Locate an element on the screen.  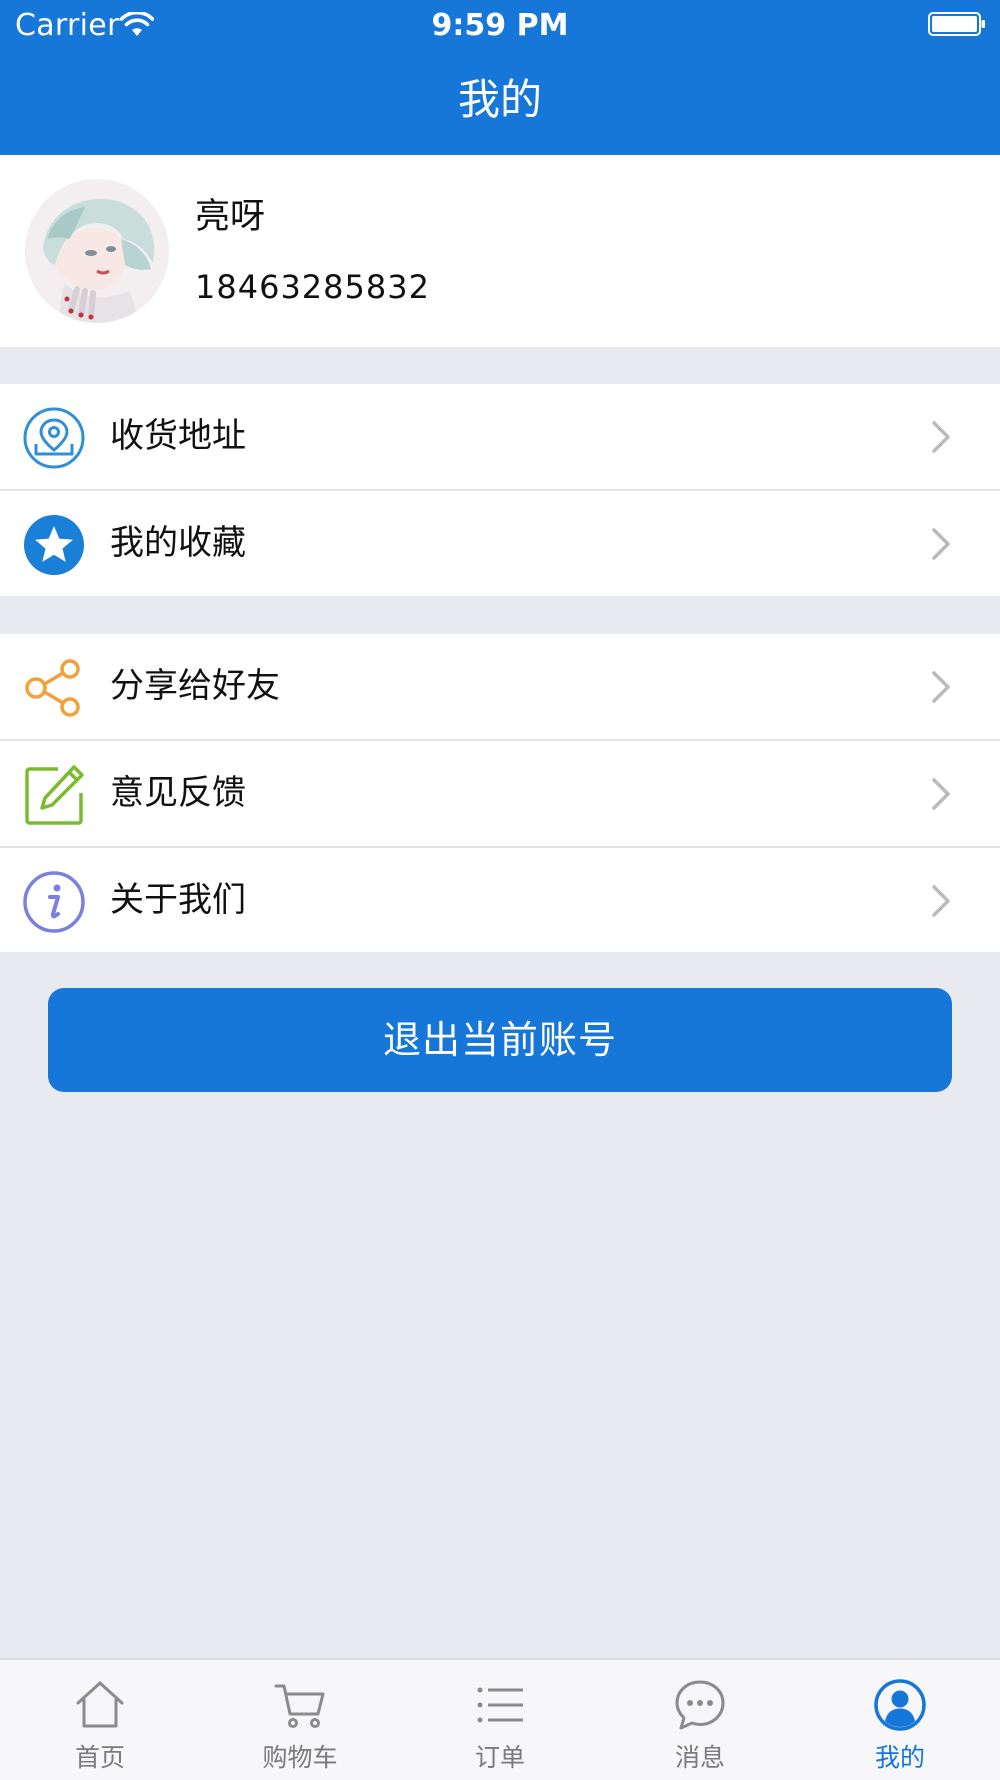
menu-item-label: 我的收藏 is located at coordinates (178, 543).